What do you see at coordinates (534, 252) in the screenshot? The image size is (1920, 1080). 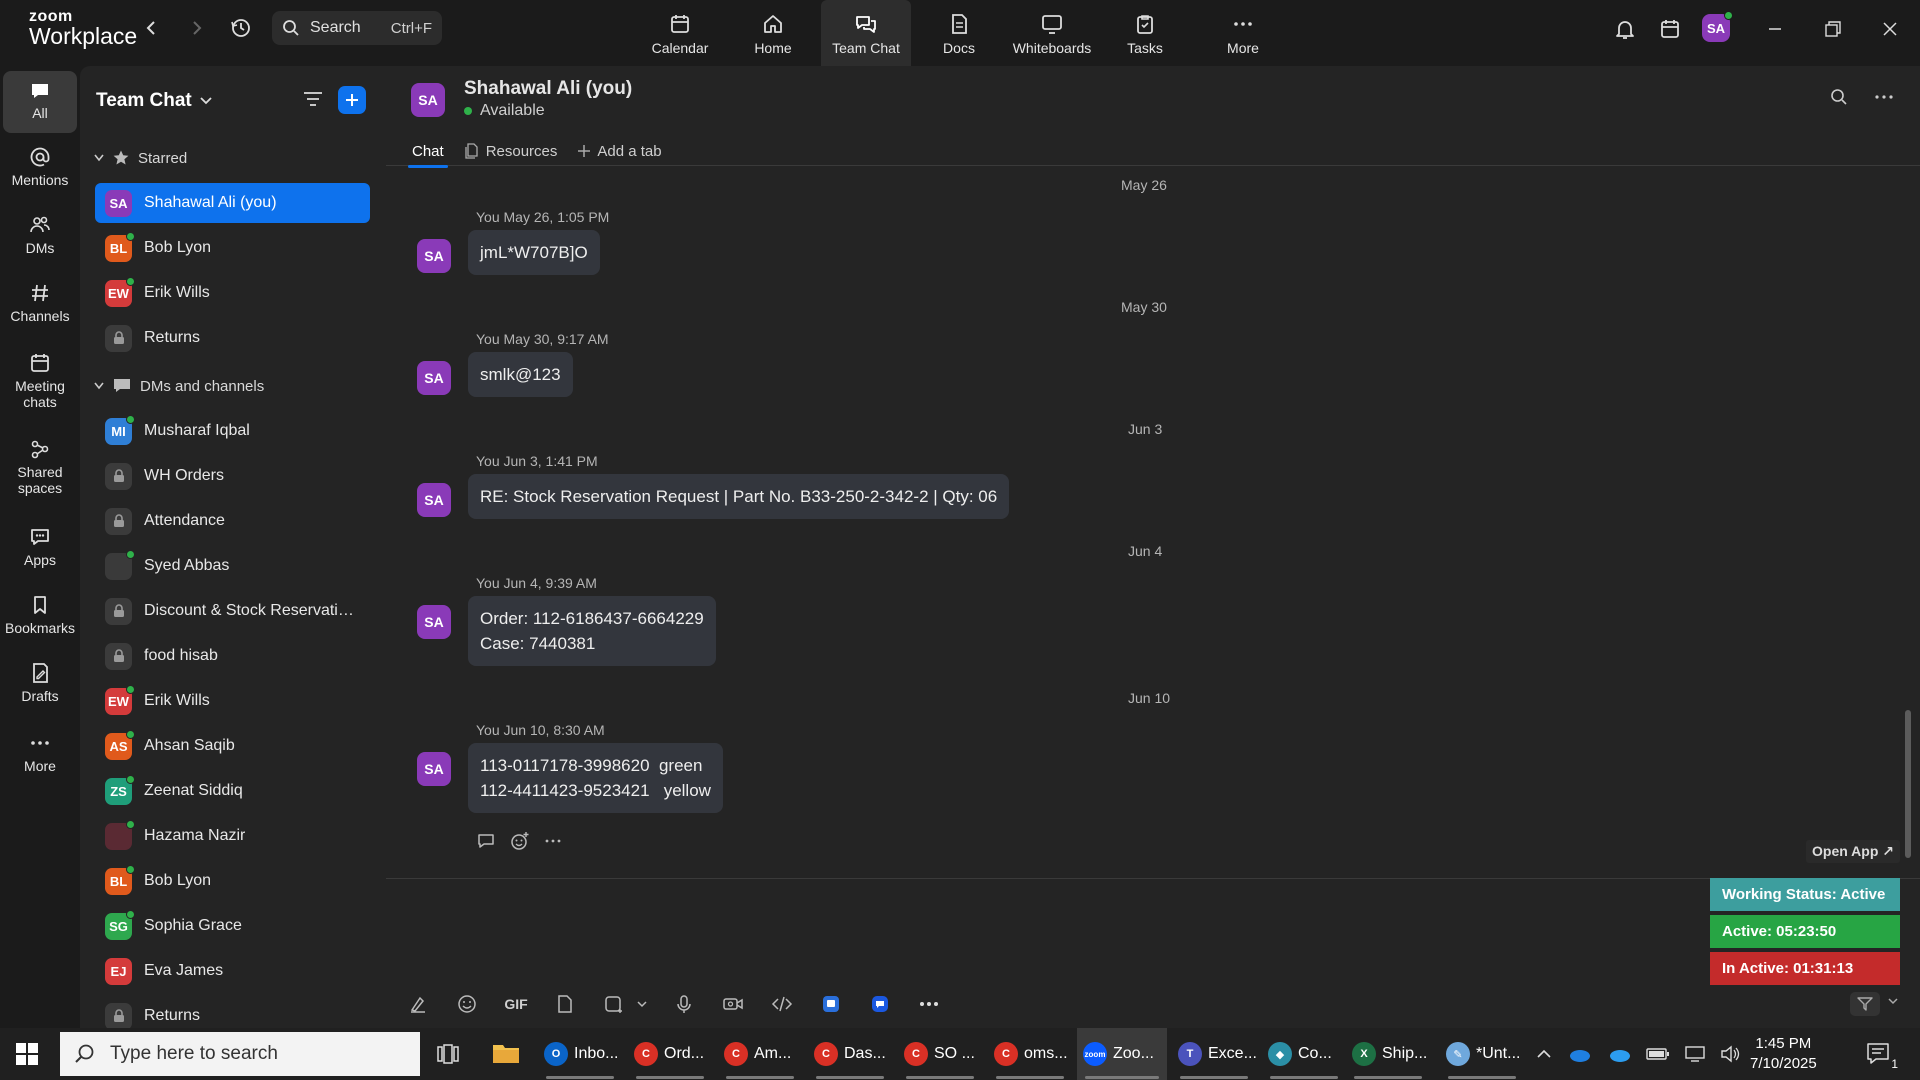 I see `message-bubble: jmL*W707B]O` at bounding box center [534, 252].